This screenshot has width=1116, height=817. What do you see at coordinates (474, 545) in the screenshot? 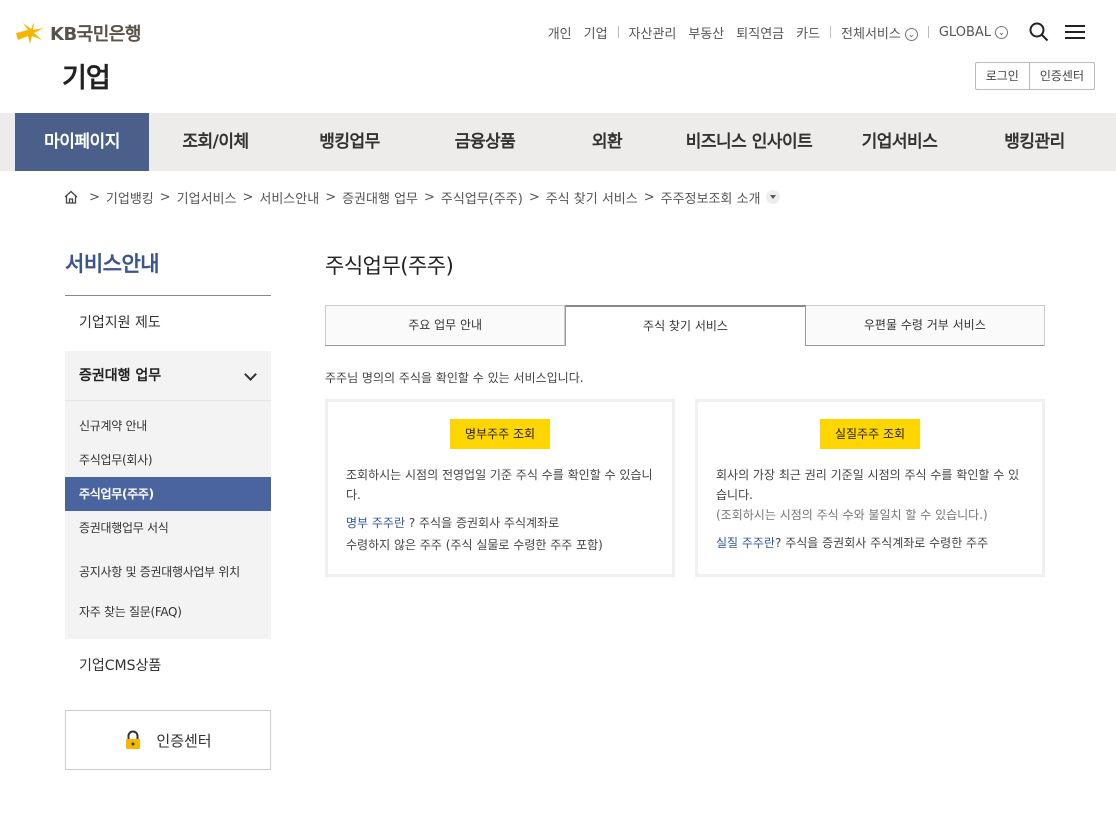
I see `card-definition-text: 수령하지 않은 주주 (주식 실물로 수령한 주주 포함)` at bounding box center [474, 545].